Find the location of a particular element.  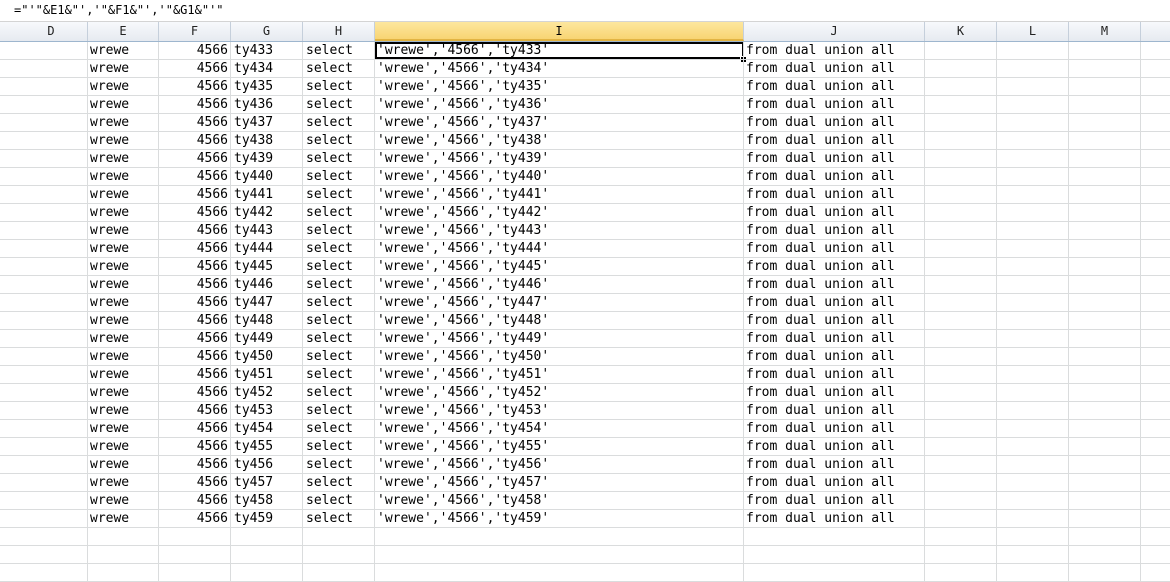

cell-i: 'wrewe','4566','ty452' is located at coordinates (560, 393).